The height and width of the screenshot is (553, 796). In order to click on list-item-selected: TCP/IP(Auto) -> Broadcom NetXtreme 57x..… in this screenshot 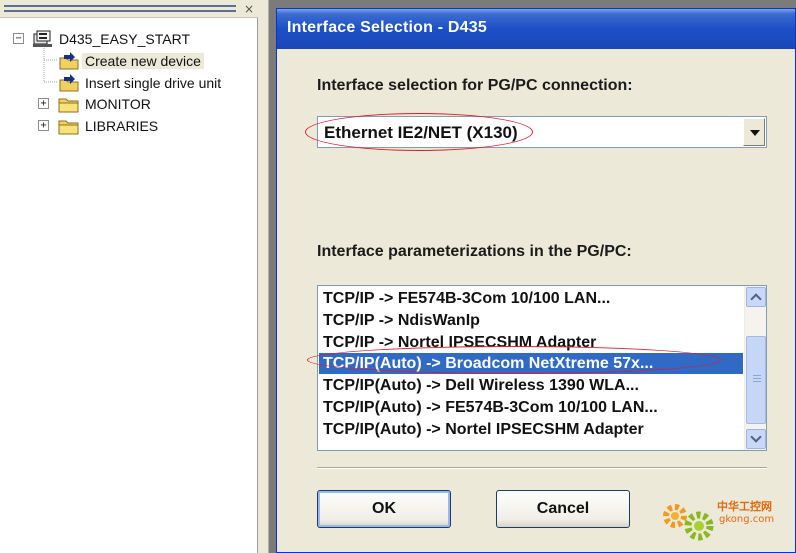, I will do `click(531, 363)`.